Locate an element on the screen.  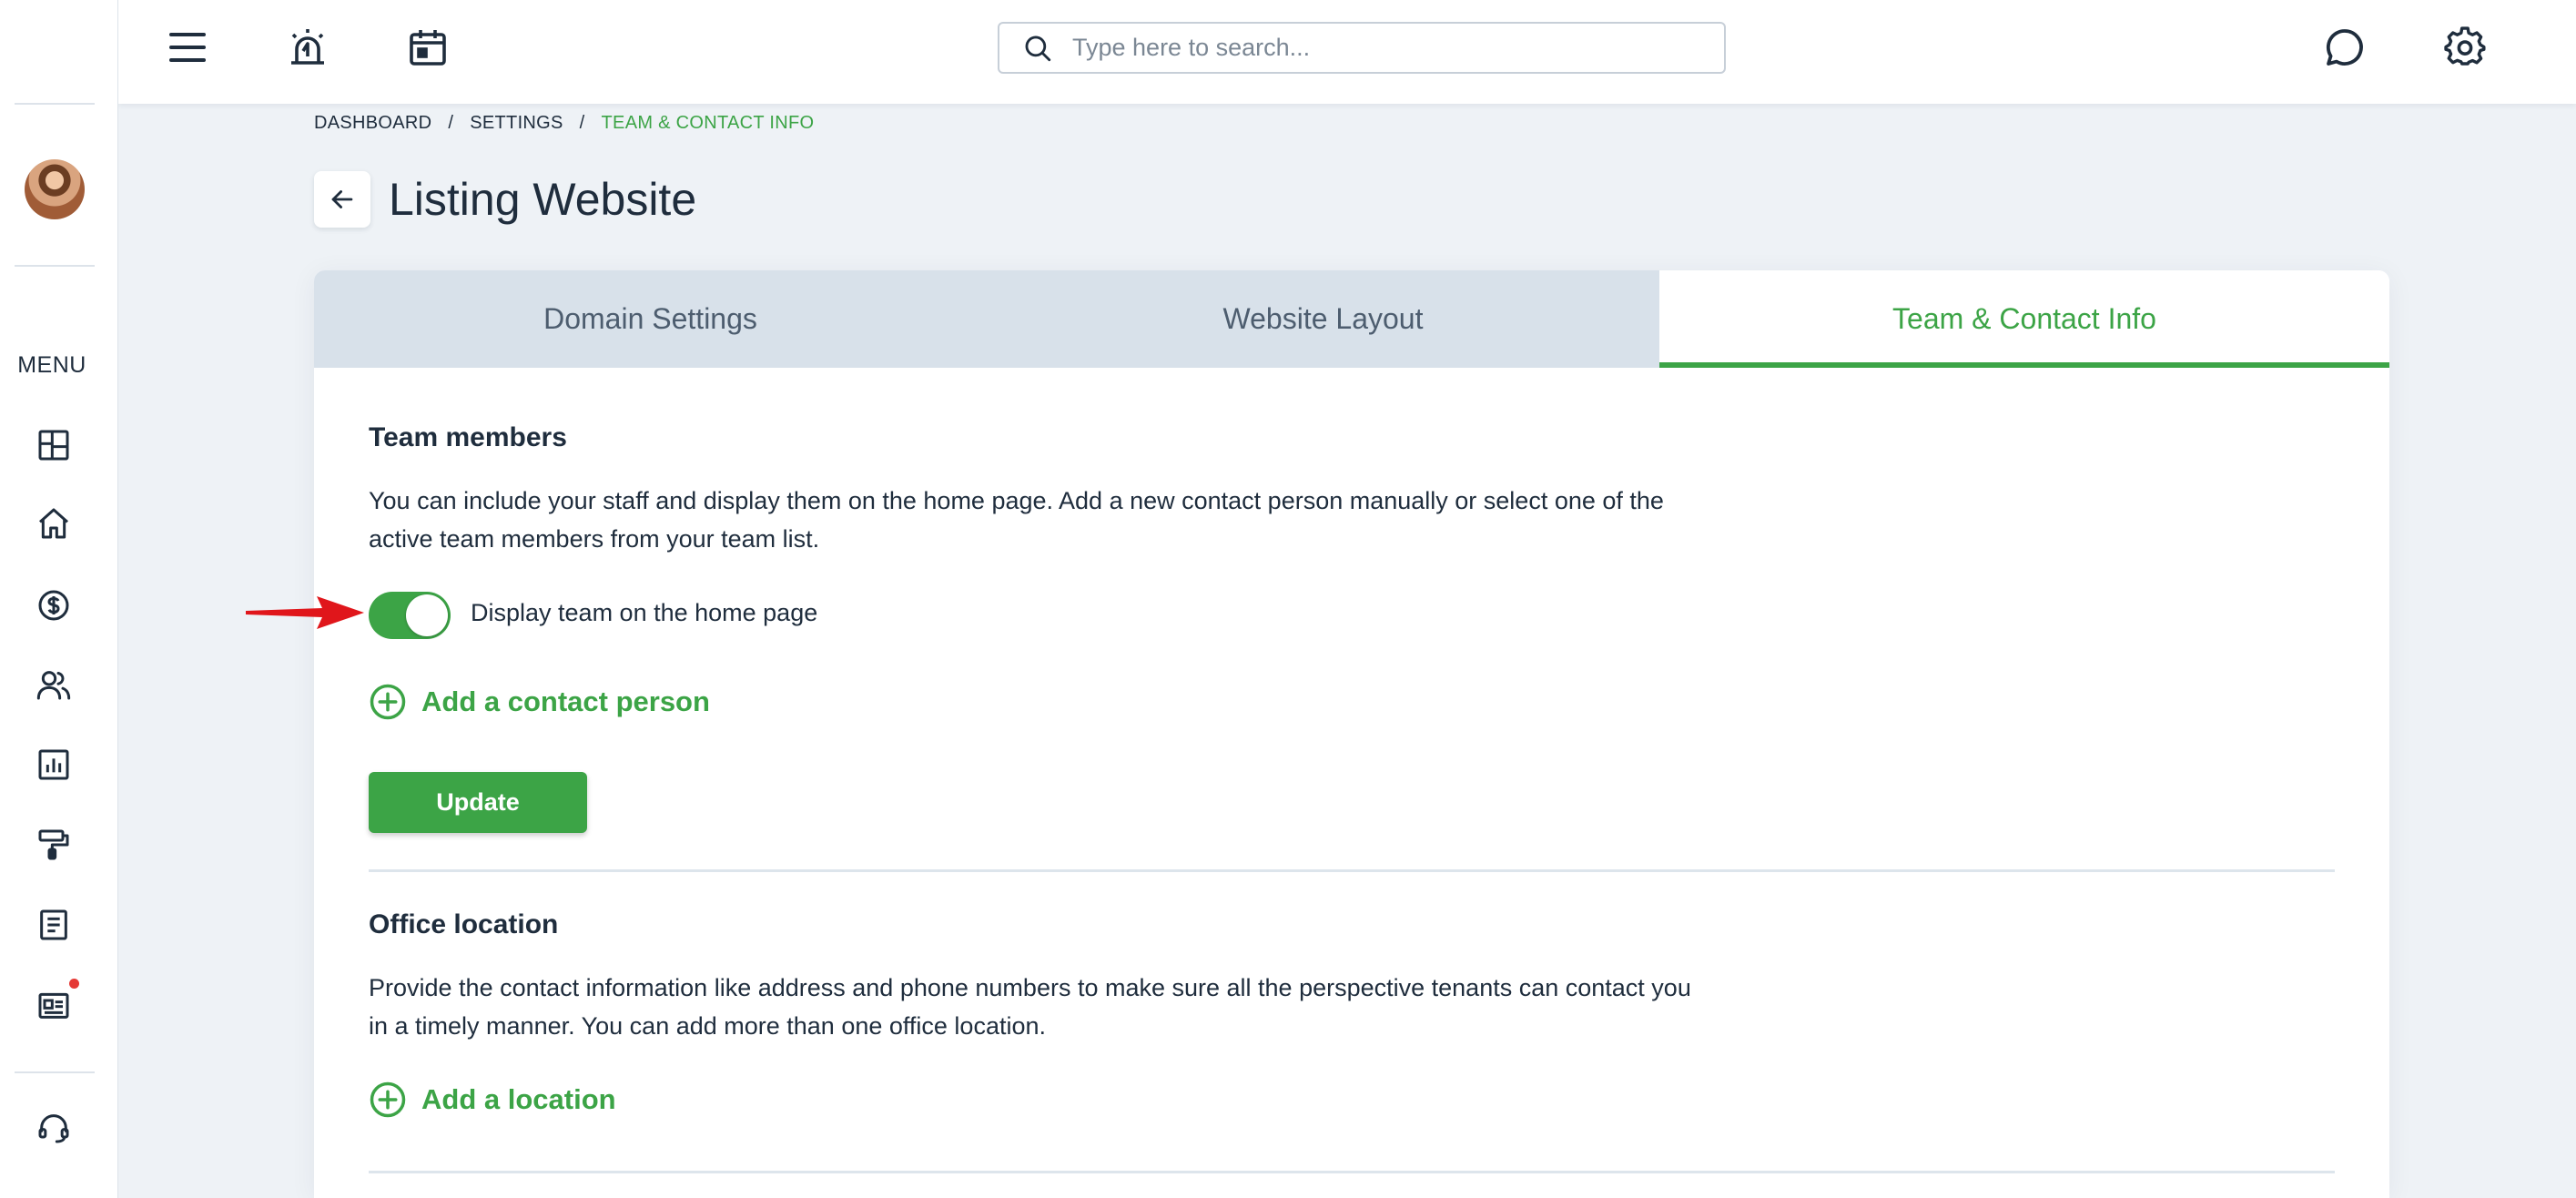
calendar-icon is located at coordinates (427, 47).